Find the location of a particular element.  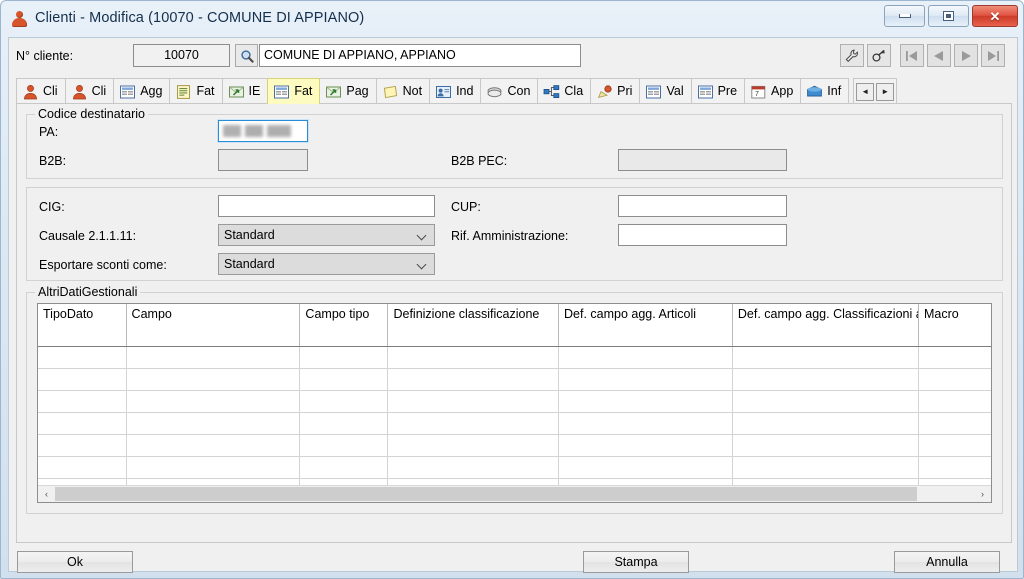

tab-app-14: 7 App is located at coordinates (773, 91).